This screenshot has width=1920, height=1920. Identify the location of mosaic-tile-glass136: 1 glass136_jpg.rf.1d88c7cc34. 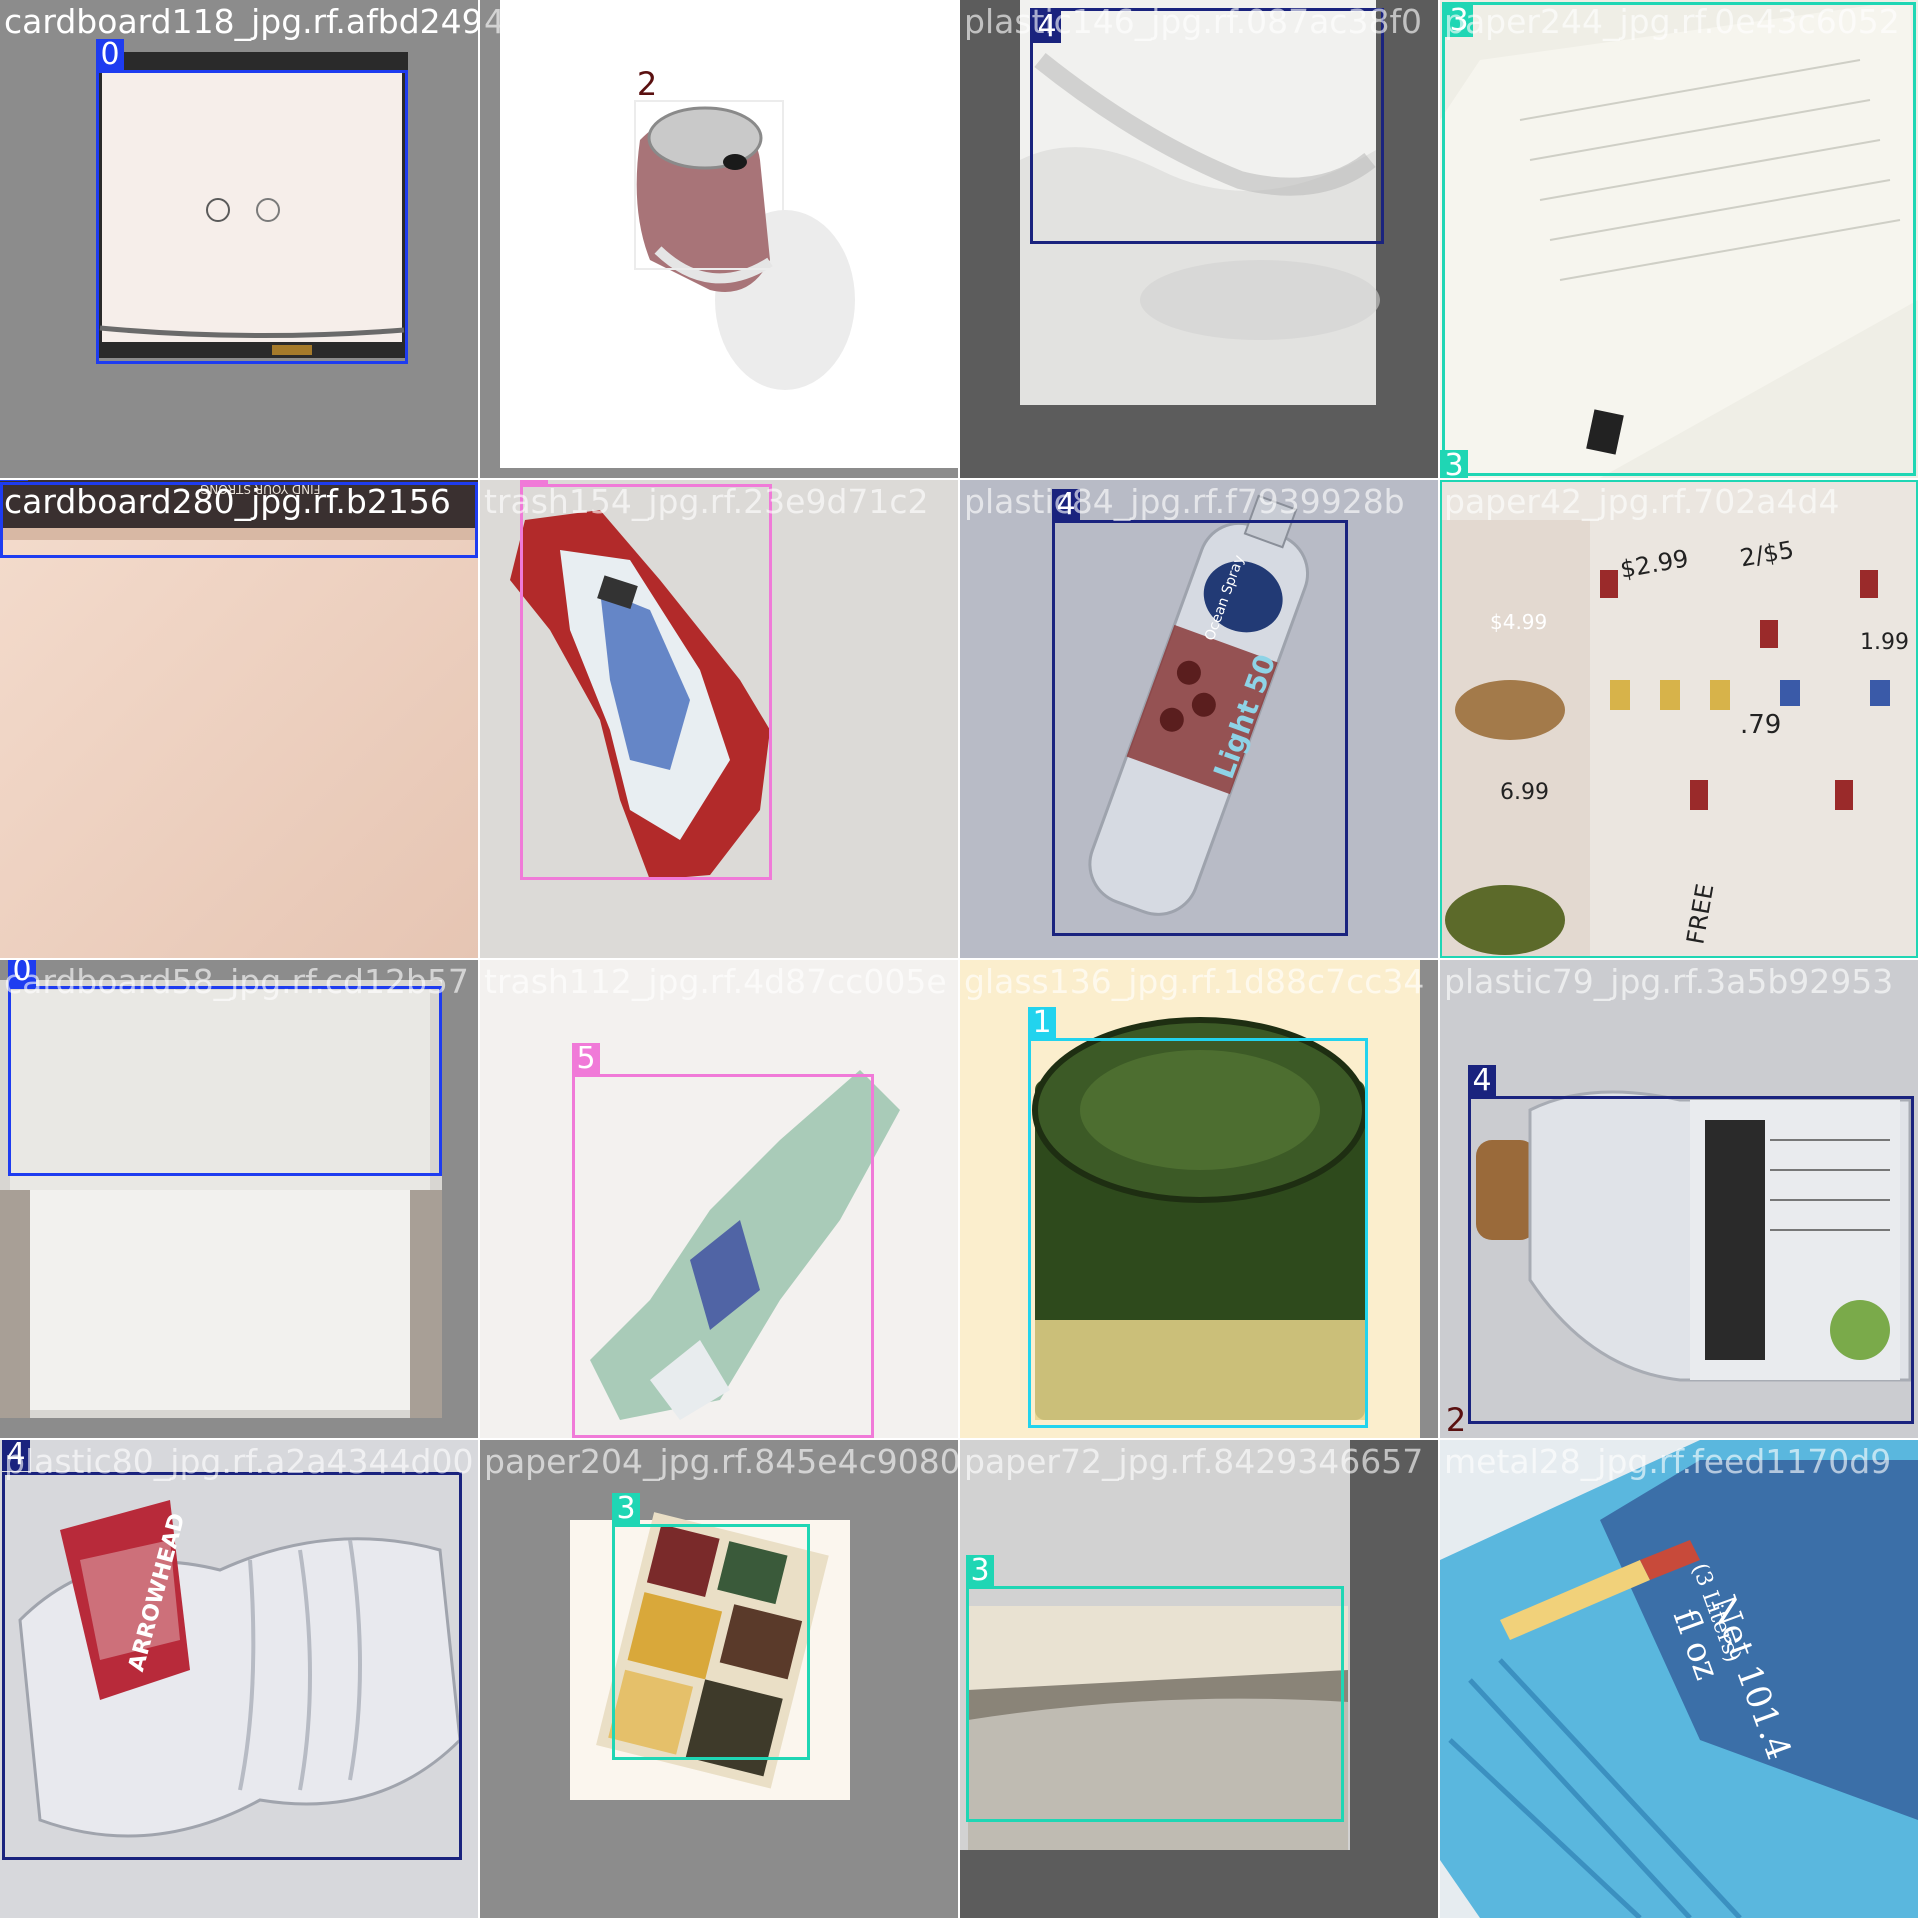
(1199, 1199).